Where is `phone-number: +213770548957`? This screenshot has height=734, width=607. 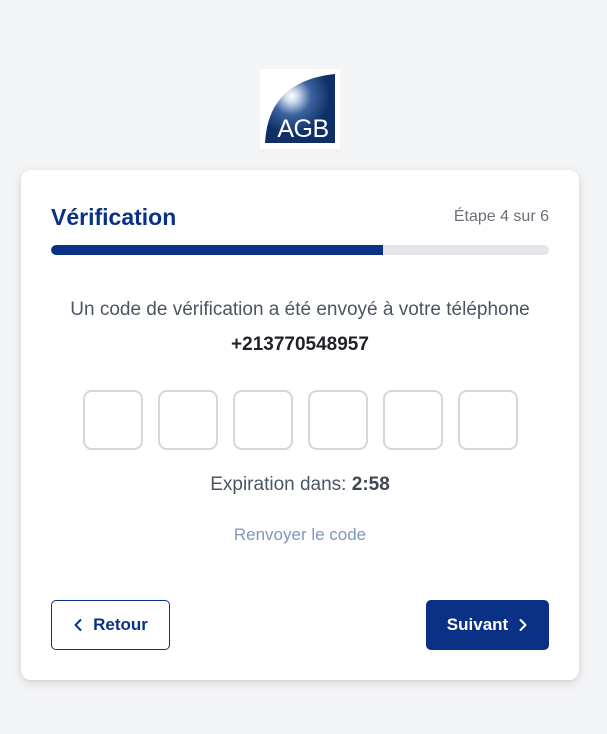 phone-number: +213770548957 is located at coordinates (300, 344).